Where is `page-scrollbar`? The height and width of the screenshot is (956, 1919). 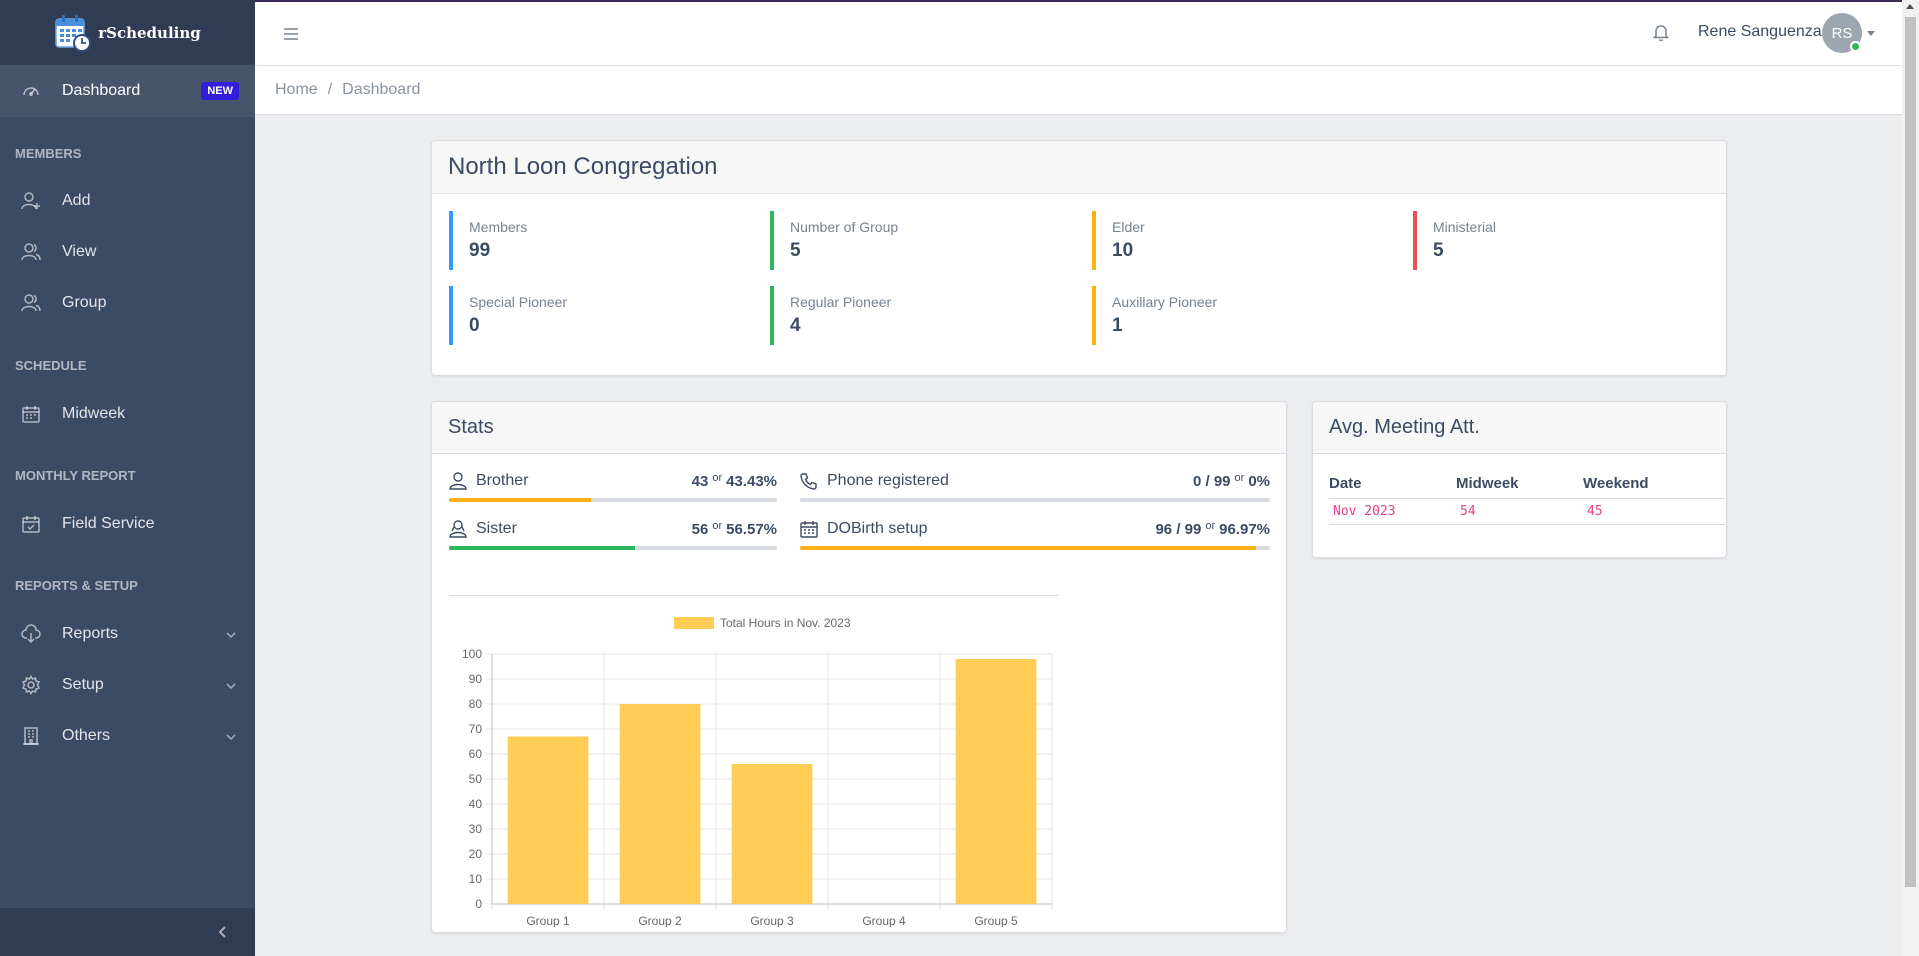
page-scrollbar is located at coordinates (1910, 478).